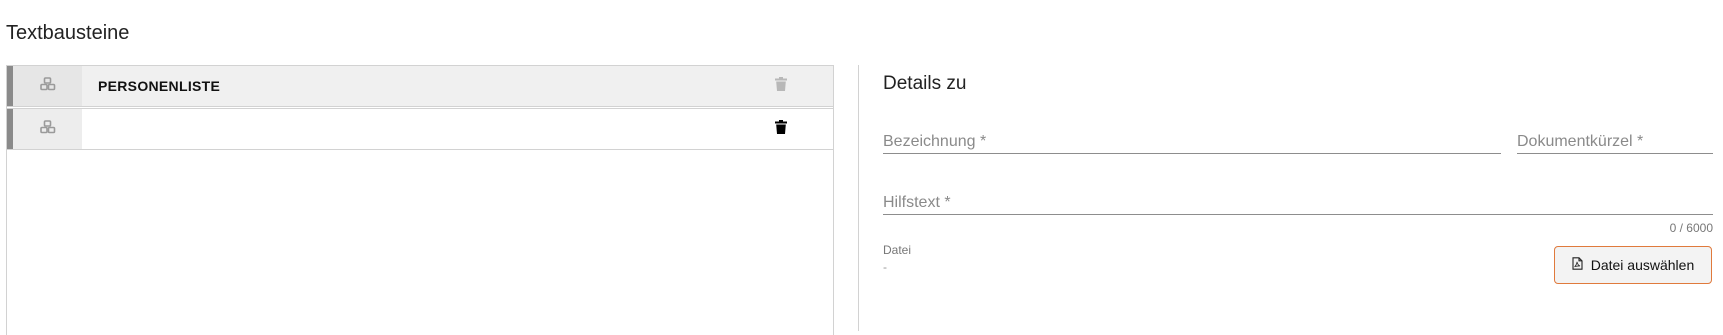  What do you see at coordinates (1642, 265) in the screenshot?
I see `datei-auswaehlen-label: Datei auswählen` at bounding box center [1642, 265].